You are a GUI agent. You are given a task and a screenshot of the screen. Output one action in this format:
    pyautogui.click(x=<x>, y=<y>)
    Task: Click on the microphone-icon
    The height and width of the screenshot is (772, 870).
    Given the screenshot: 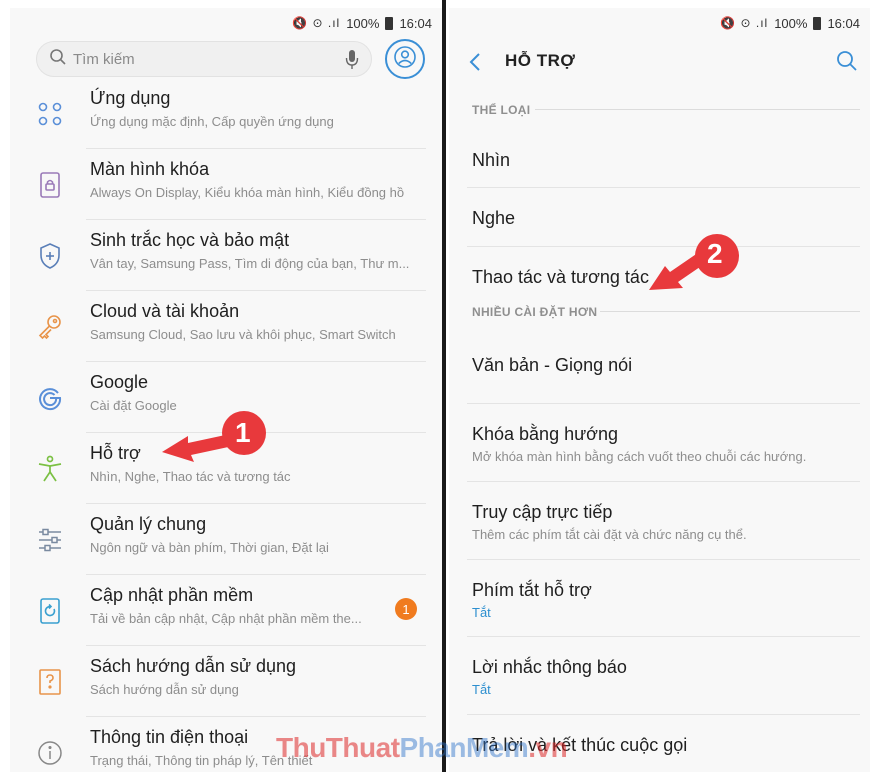 What is the action you would take?
    pyautogui.click(x=352, y=62)
    